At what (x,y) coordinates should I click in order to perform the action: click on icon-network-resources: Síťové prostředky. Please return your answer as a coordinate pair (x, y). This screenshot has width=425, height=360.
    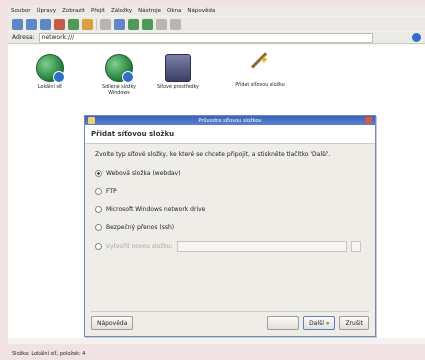
    Looking at the image, I should click on (178, 72).